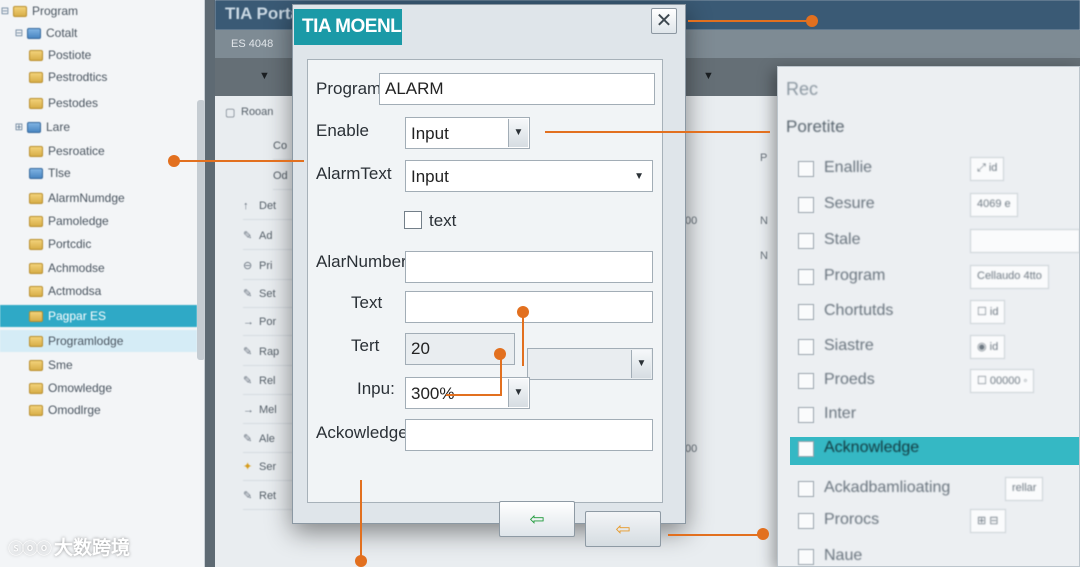 Image resolution: width=1080 pixels, height=567 pixels. What do you see at coordinates (467, 393) in the screenshot?
I see `inpu-select: 300% ▼` at bounding box center [467, 393].